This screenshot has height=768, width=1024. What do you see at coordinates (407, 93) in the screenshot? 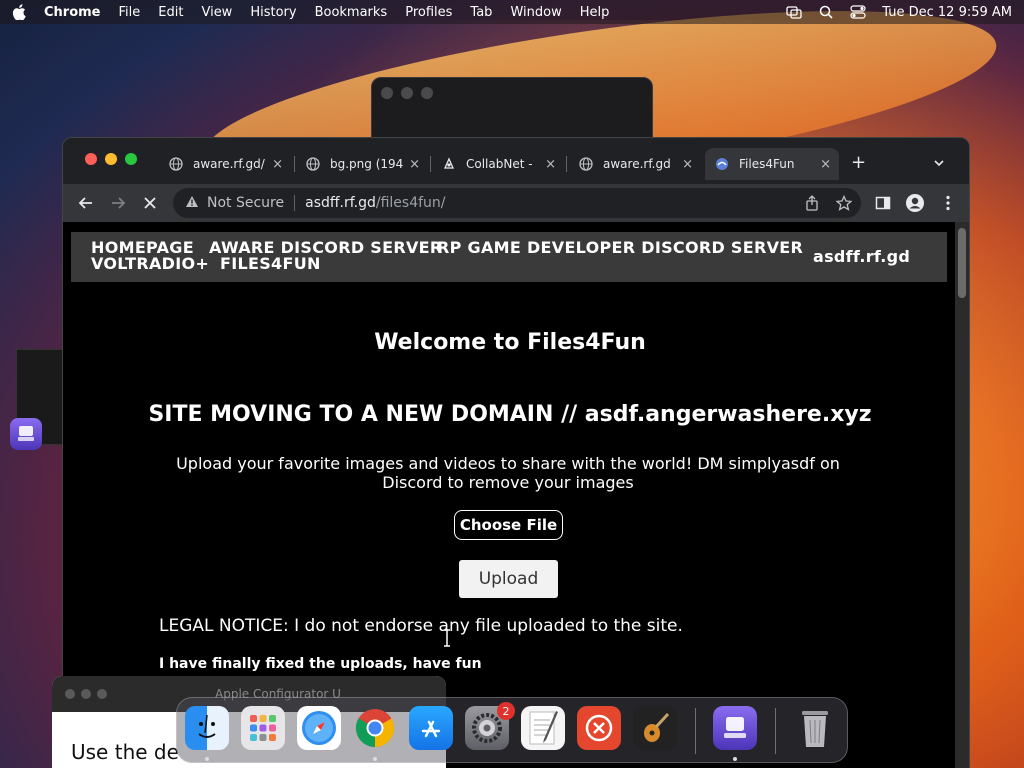
I see `bg-window-minimize-dot` at bounding box center [407, 93].